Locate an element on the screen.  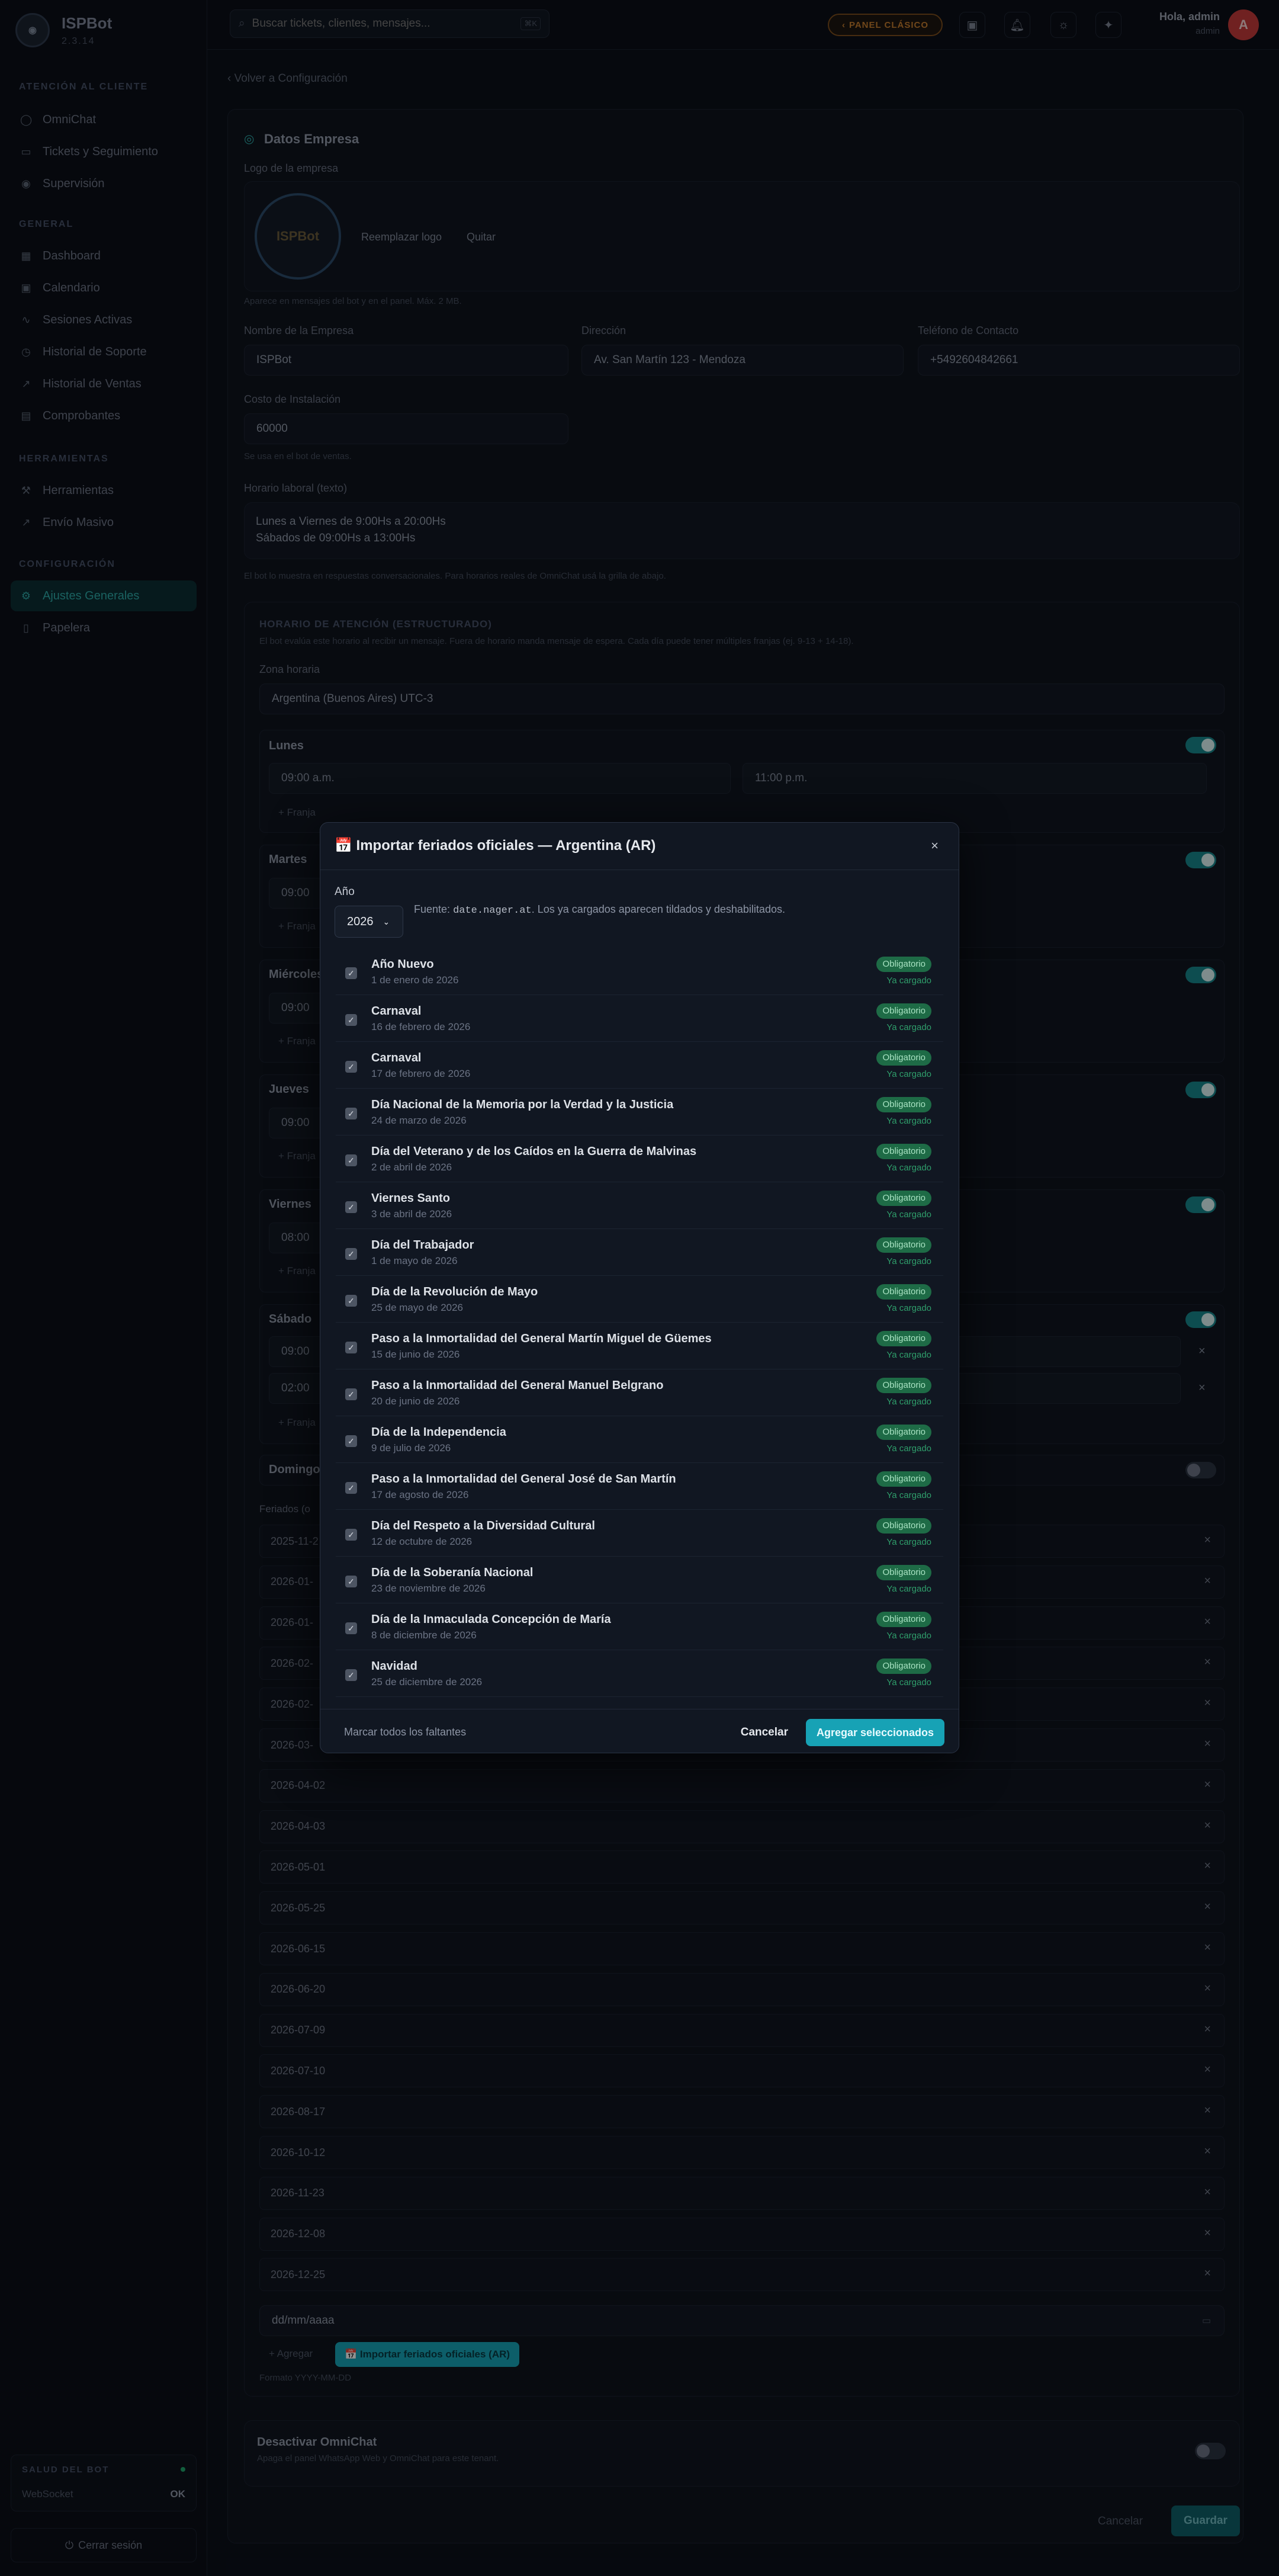
holiday-name: Navidad is located at coordinates (394, 1666).